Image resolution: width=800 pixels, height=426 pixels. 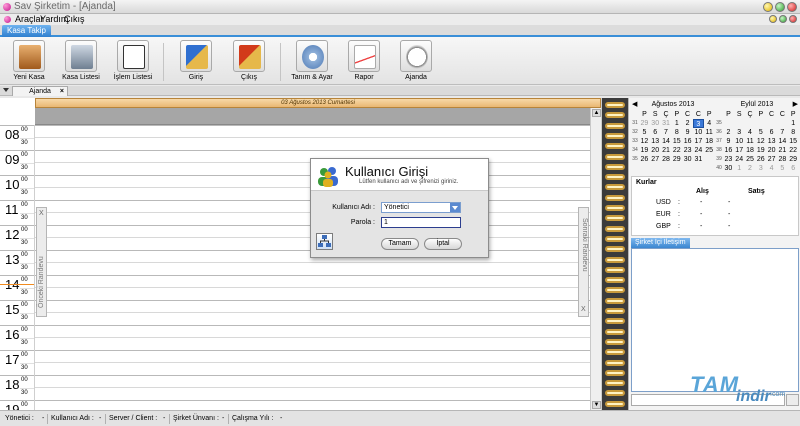 I want to click on next-month-button: ▶, so click(x=795, y=105).